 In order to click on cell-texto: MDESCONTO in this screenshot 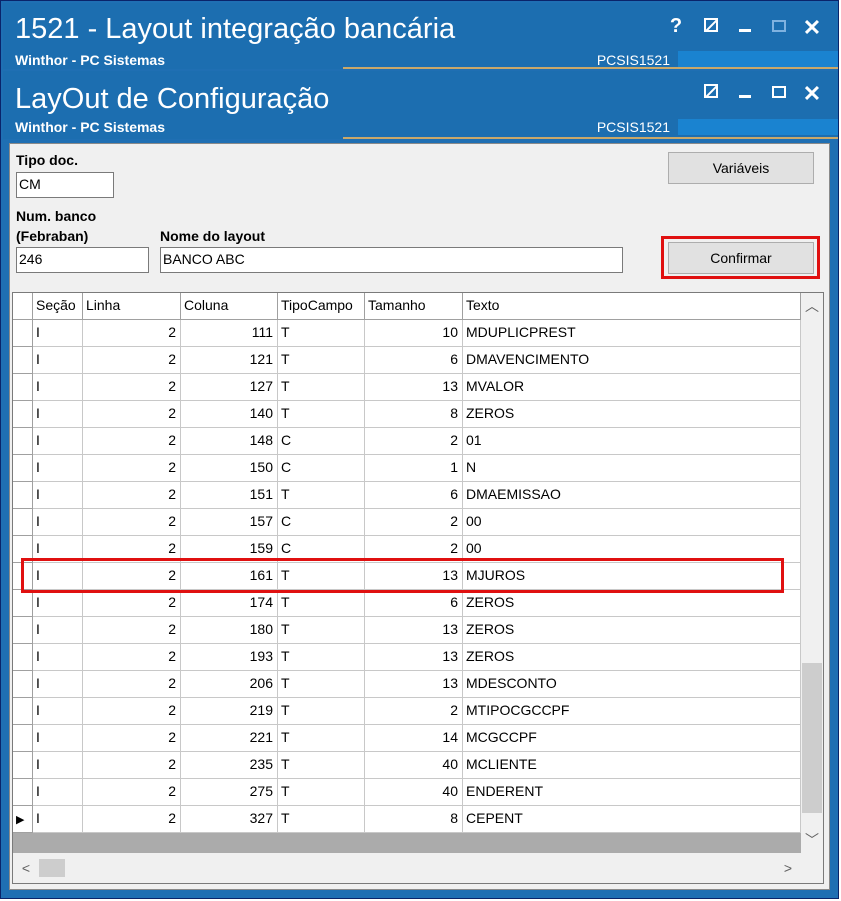, I will do `click(632, 684)`.